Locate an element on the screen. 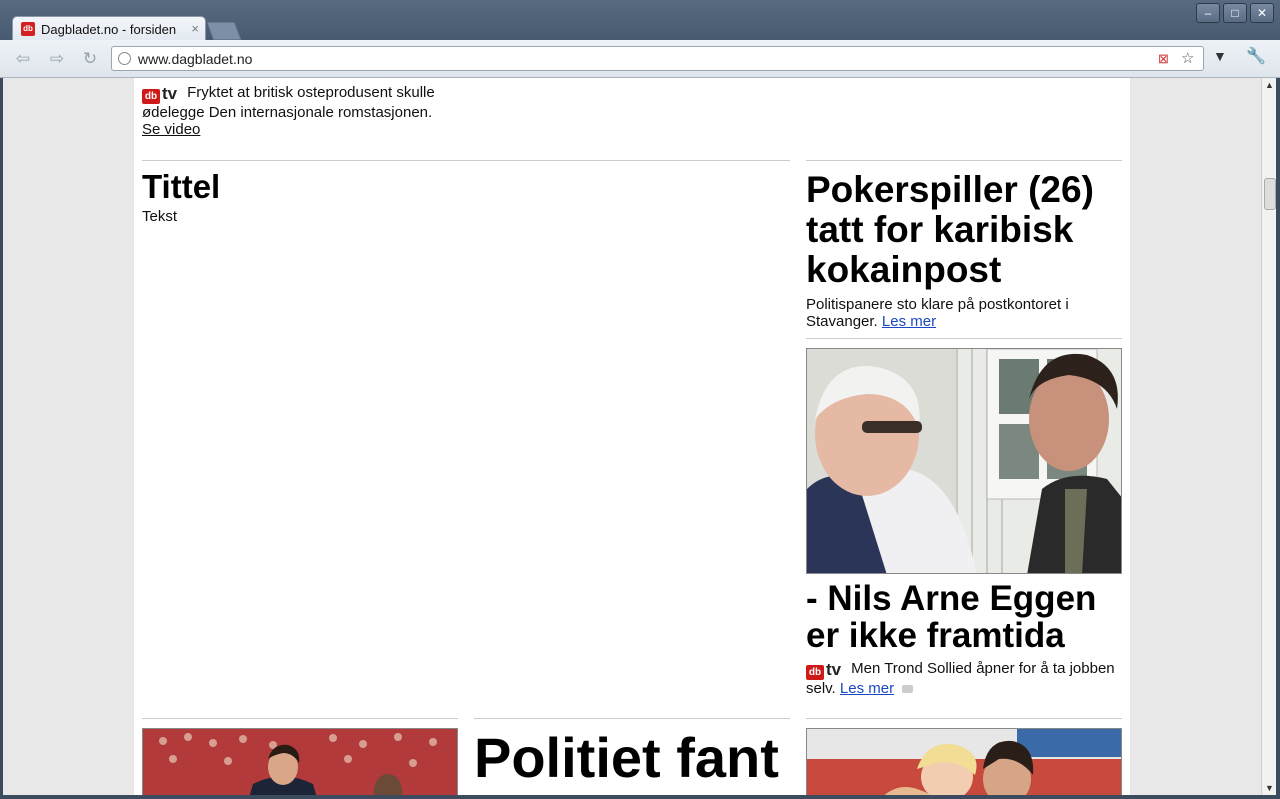 This screenshot has height=799, width=1280. window-frame-left is located at coordinates (1, 438).